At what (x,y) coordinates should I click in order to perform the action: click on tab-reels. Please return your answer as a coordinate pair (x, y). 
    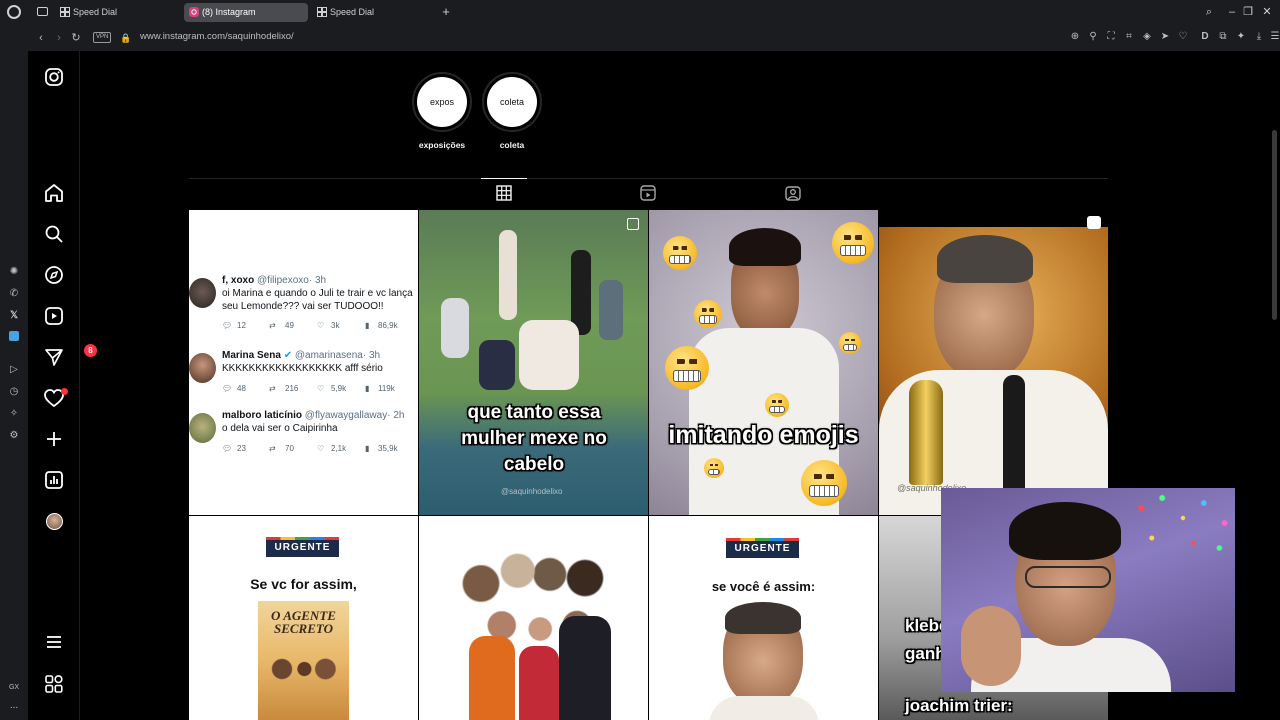
    Looking at the image, I should click on (648, 194).